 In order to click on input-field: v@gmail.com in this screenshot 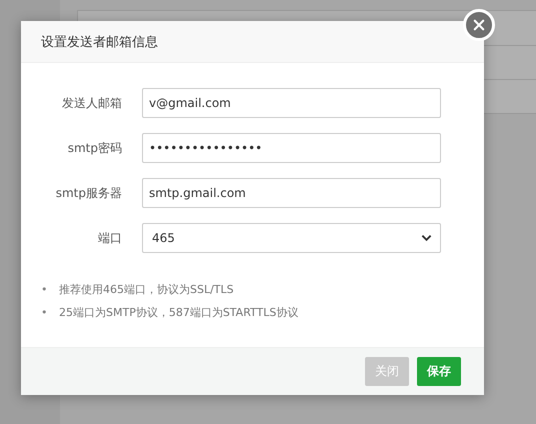, I will do `click(291, 103)`.